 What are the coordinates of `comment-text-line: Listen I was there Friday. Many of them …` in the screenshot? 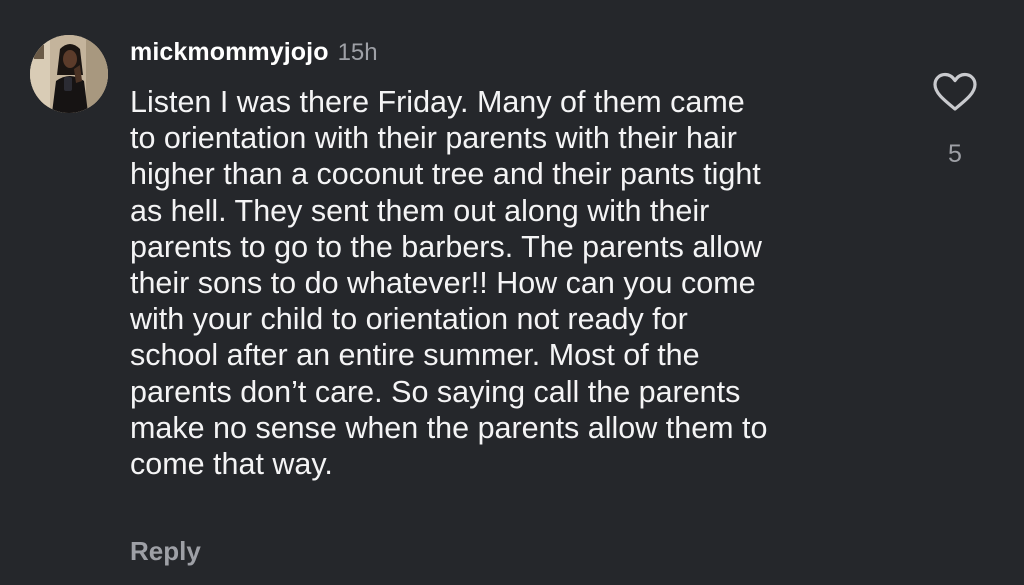 It's located at (437, 102).